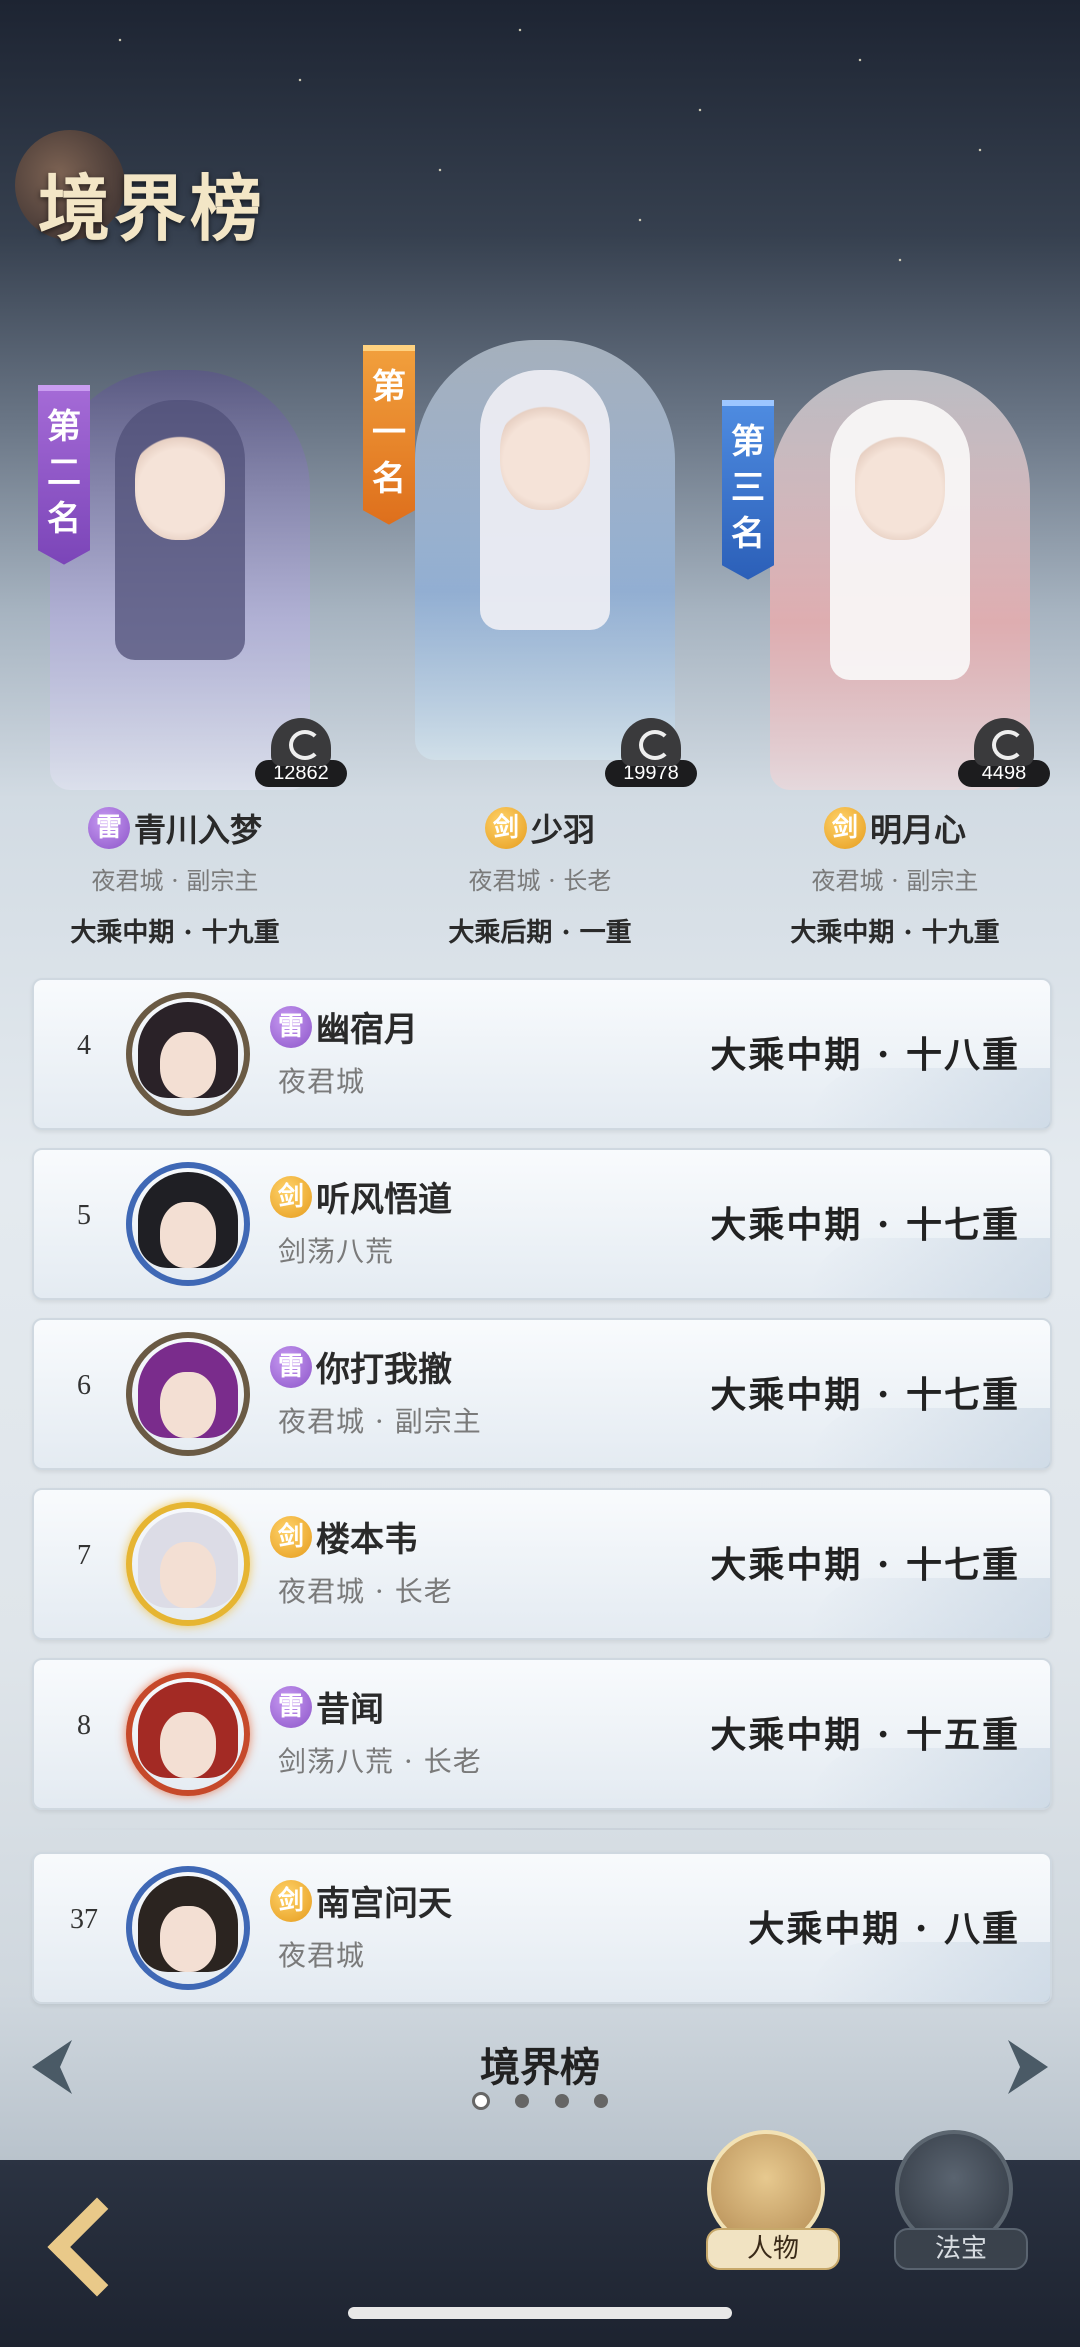 Image resolution: width=1080 pixels, height=2347 pixels. Describe the element at coordinates (84, 1555) in the screenshot. I see `rank-number: 7` at that location.